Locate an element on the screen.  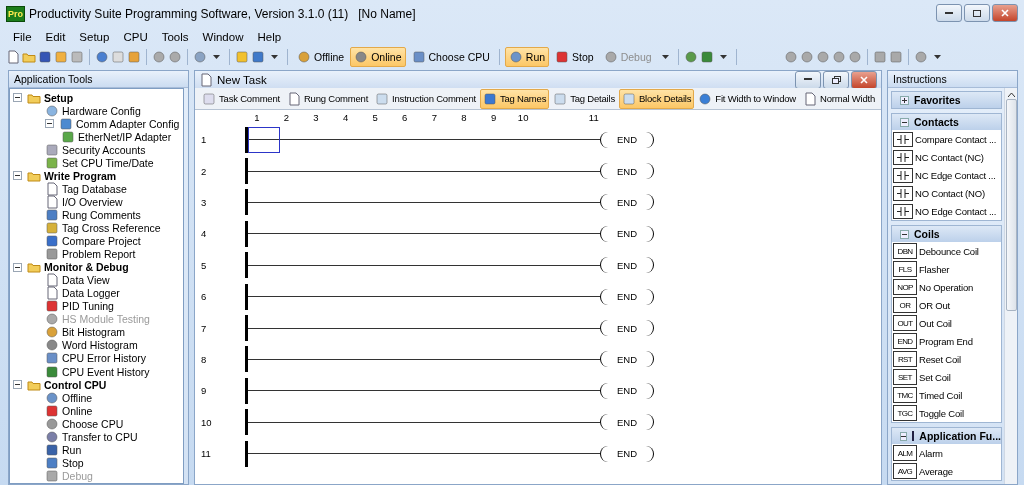
toolbar-button: Offline is located at coordinates (321, 57).